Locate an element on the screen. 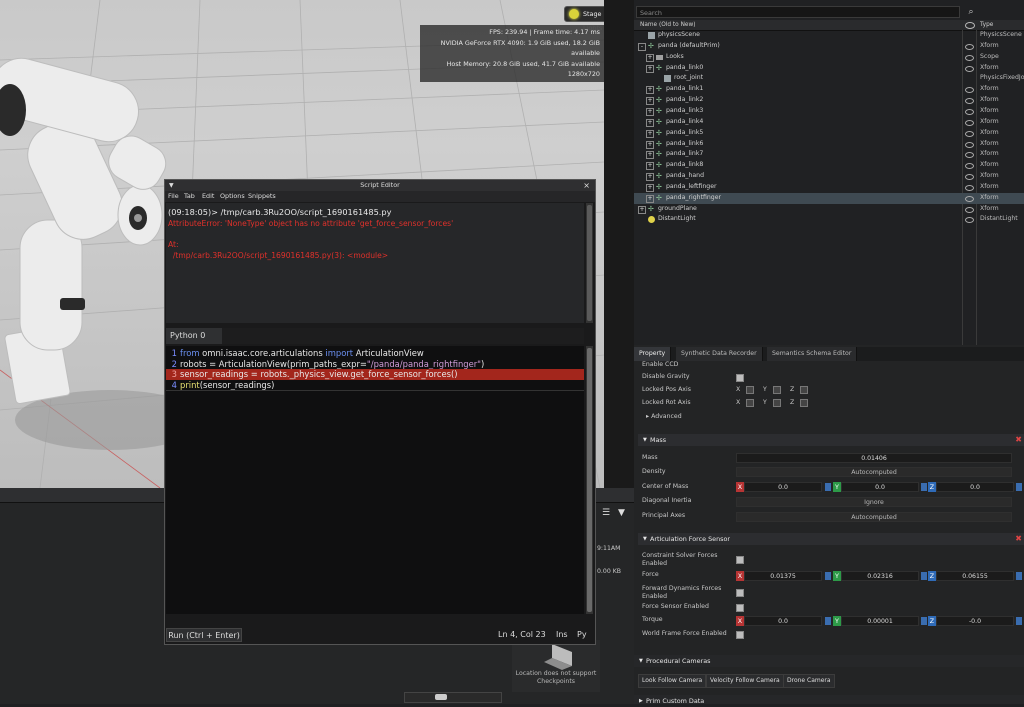  code-scrollbar is located at coordinates (589, 480).